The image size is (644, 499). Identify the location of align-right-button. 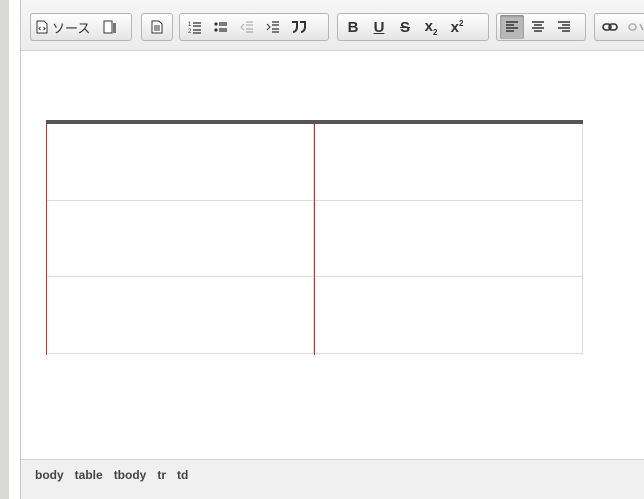
(564, 27).